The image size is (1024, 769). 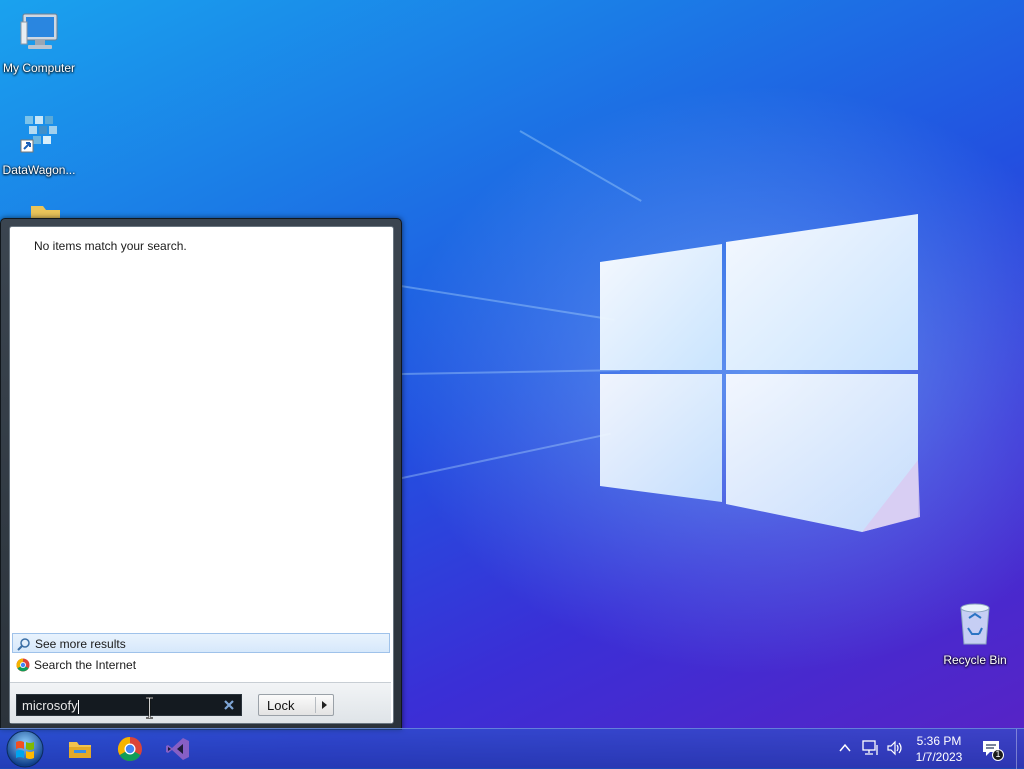 I want to click on start-menu-bottom-bar: microsofy Lock, so click(x=200, y=702).